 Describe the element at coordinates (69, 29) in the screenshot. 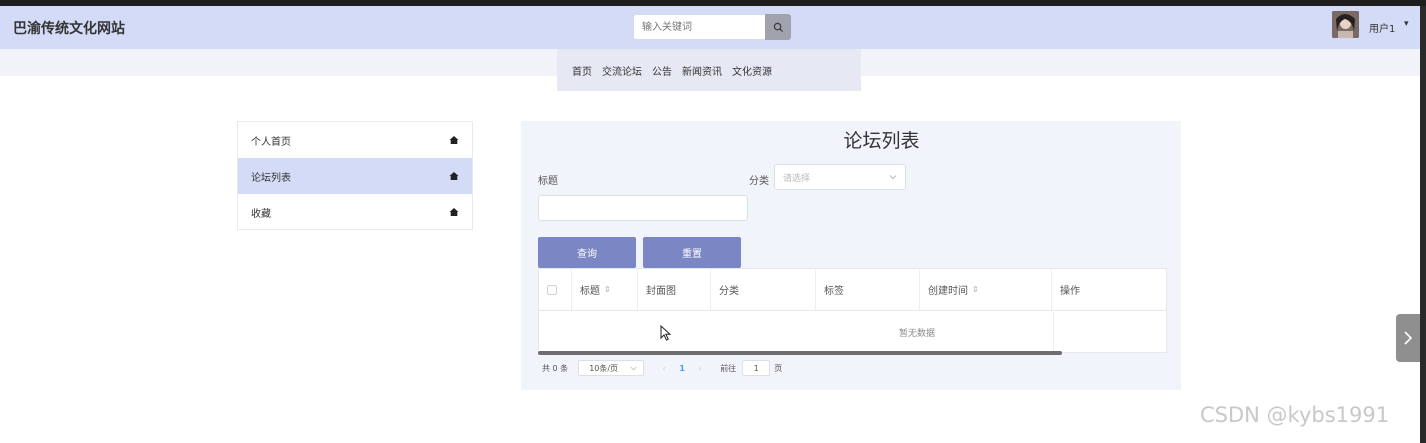

I see `site-title: 巴渝传统文化网站` at that location.